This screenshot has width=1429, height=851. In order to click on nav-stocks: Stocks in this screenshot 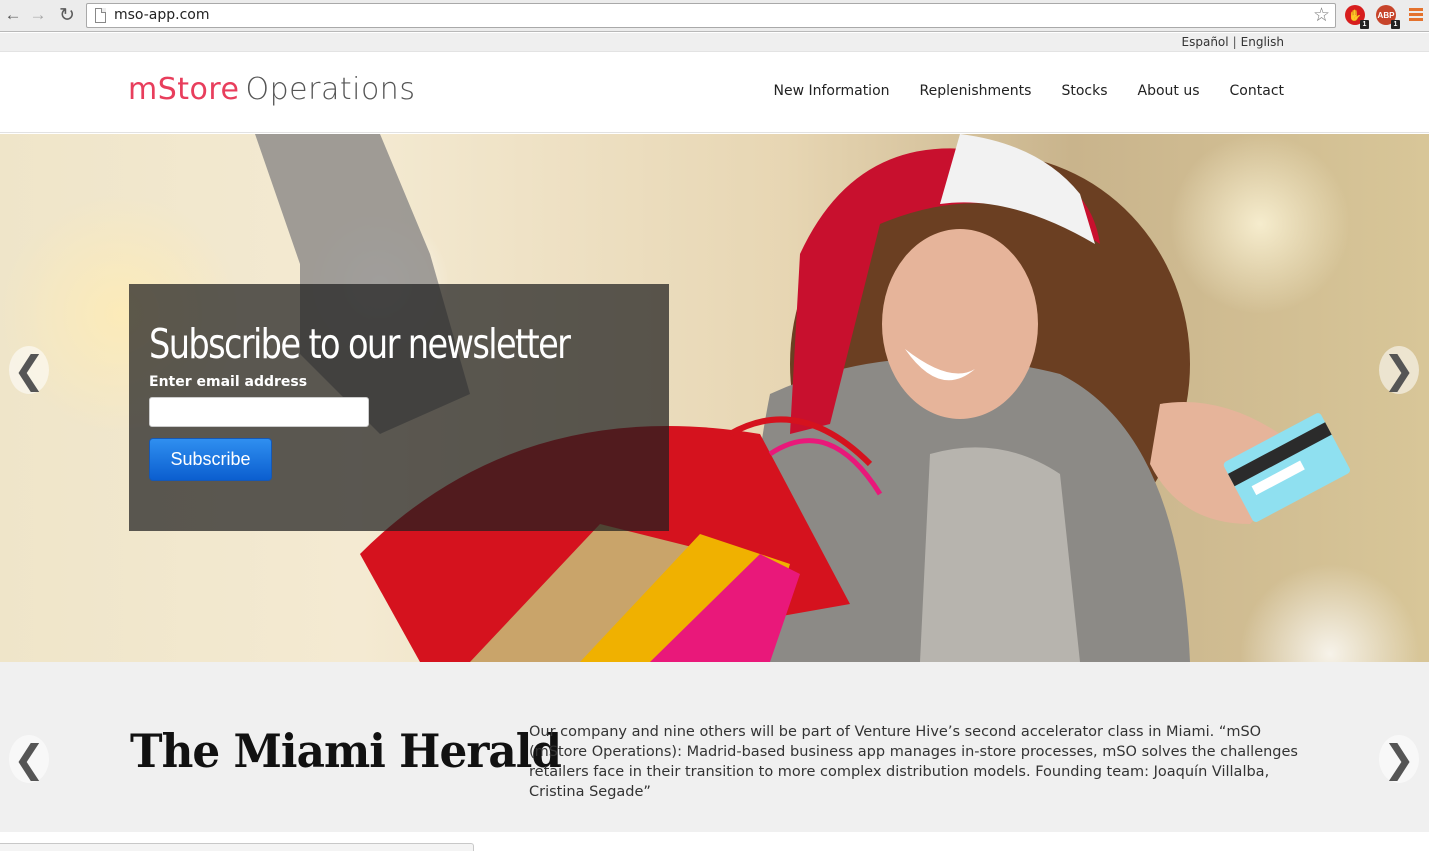, I will do `click(1084, 91)`.